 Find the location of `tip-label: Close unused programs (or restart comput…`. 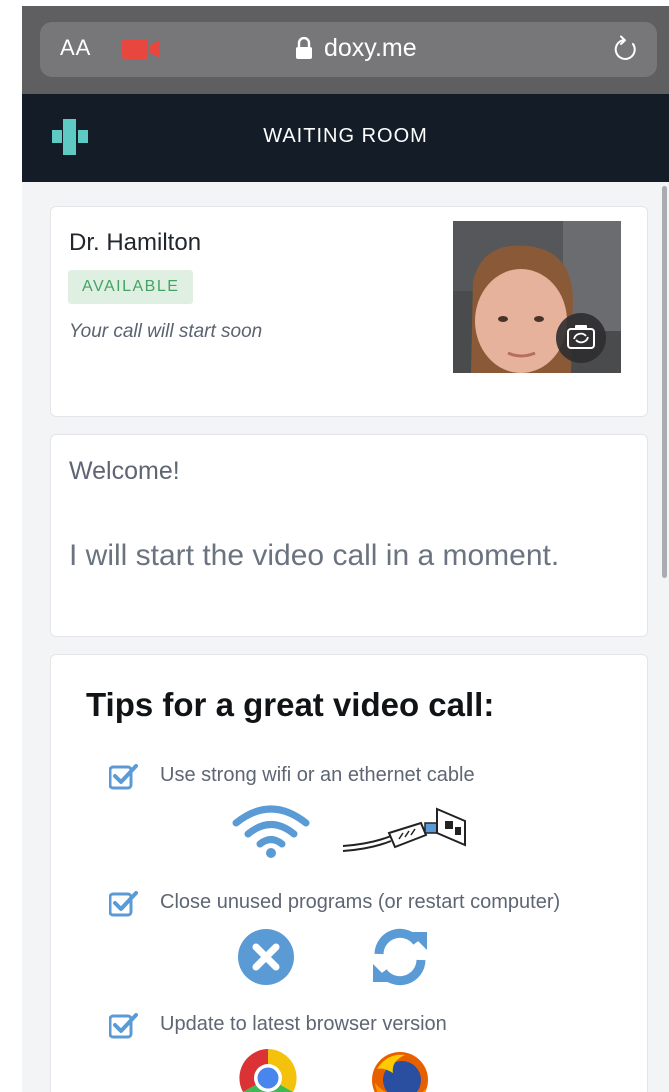

tip-label: Close unused programs (or restart comput… is located at coordinates (360, 902).